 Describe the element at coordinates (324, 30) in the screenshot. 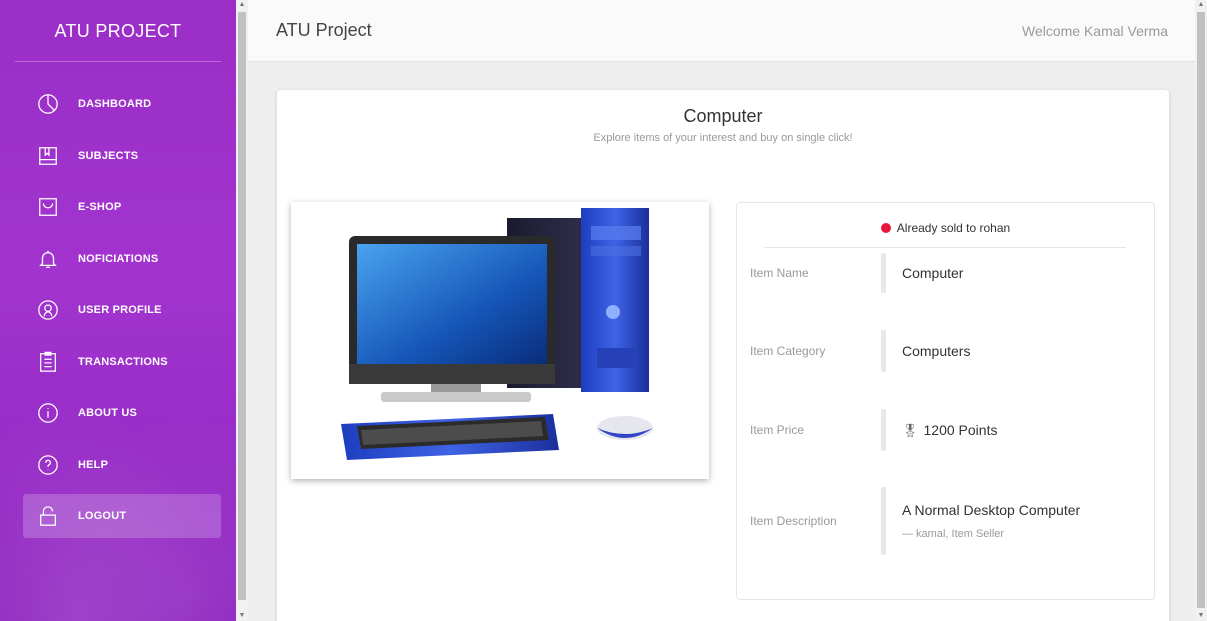

I see `page-title: ATU Project` at that location.